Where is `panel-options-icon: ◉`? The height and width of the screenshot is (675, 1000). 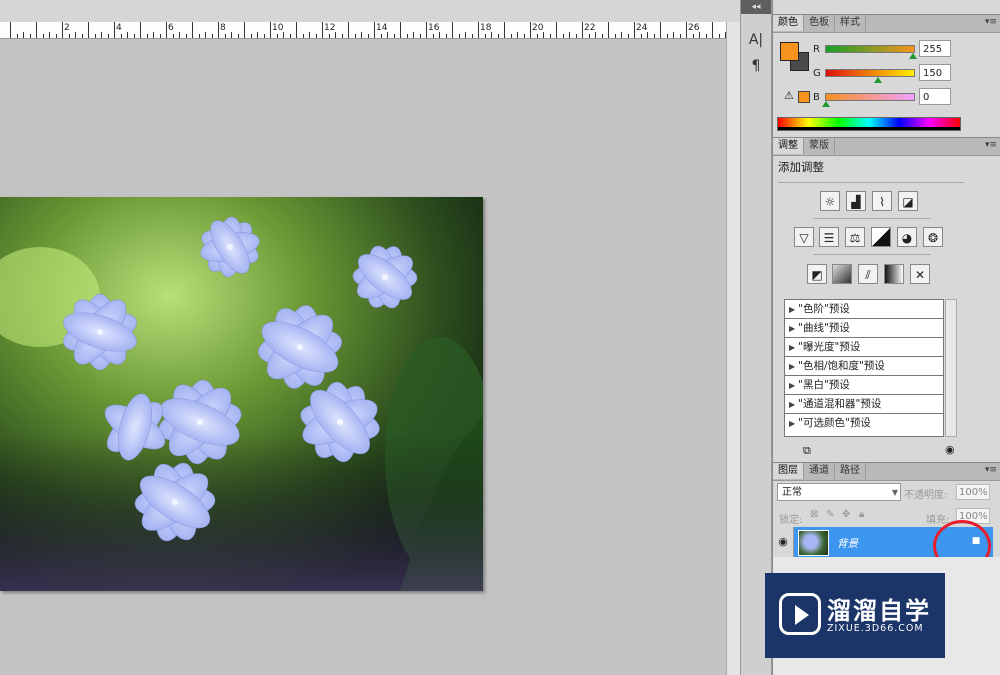
panel-options-icon: ◉ is located at coordinates (950, 449).